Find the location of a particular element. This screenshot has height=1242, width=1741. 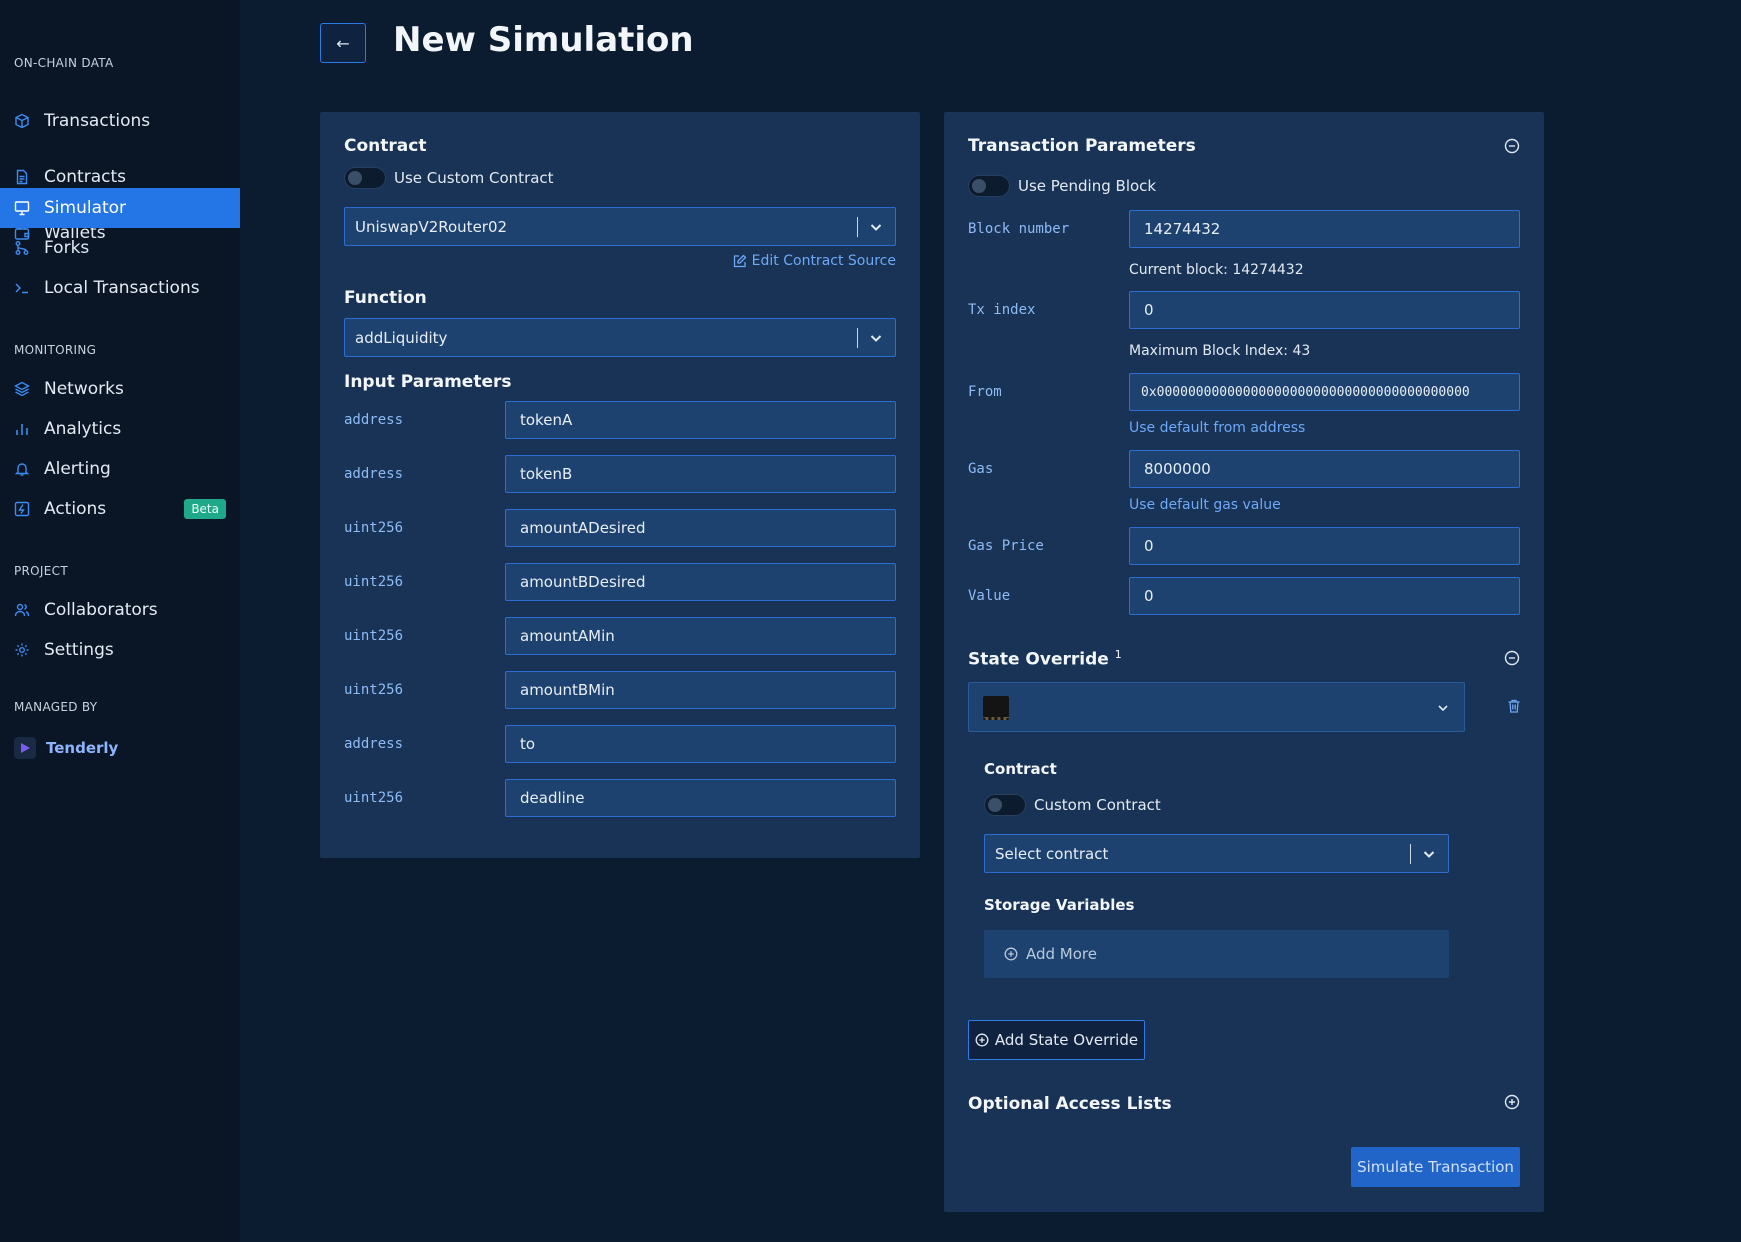

sidebar-item-label: Simulator is located at coordinates (85, 208).